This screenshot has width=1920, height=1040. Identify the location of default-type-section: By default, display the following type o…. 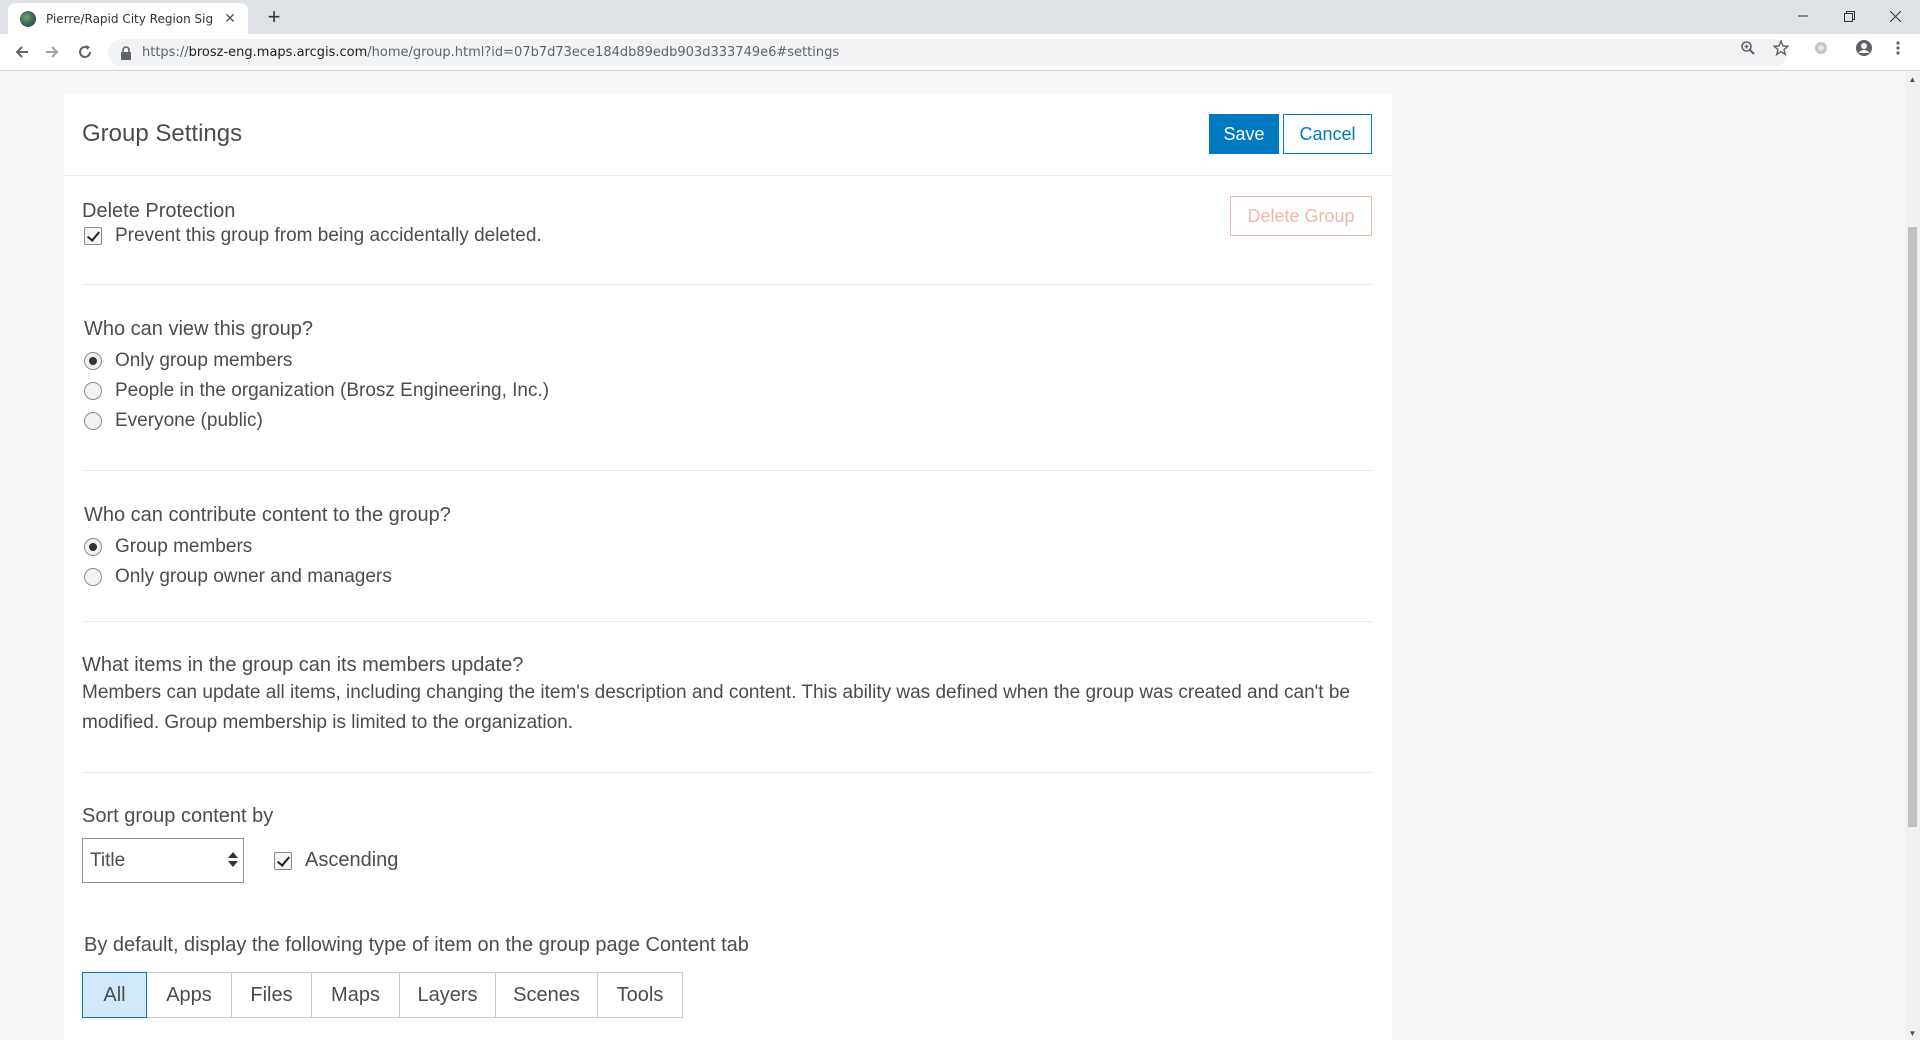
(727, 976).